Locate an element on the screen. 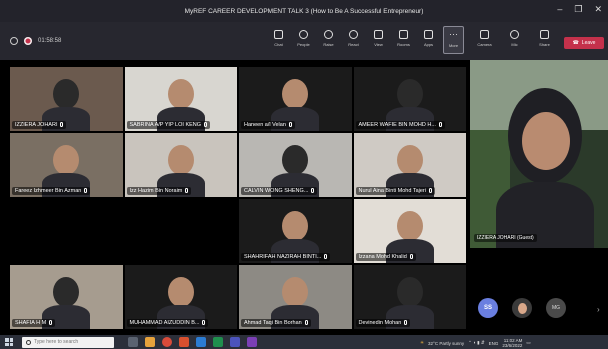 The width and height of the screenshot is (608, 349). participant-name: Haneen a/l Velan is located at coordinates (268, 125).